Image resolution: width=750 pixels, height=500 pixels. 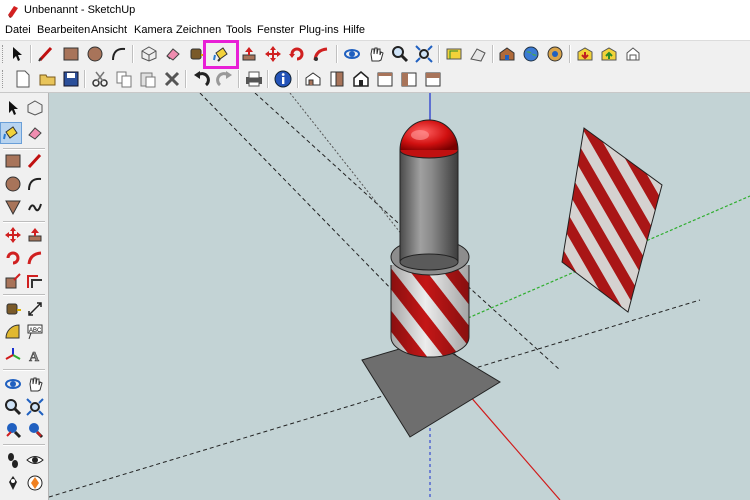 I want to click on terrain-tool-icon, so click(x=478, y=54).